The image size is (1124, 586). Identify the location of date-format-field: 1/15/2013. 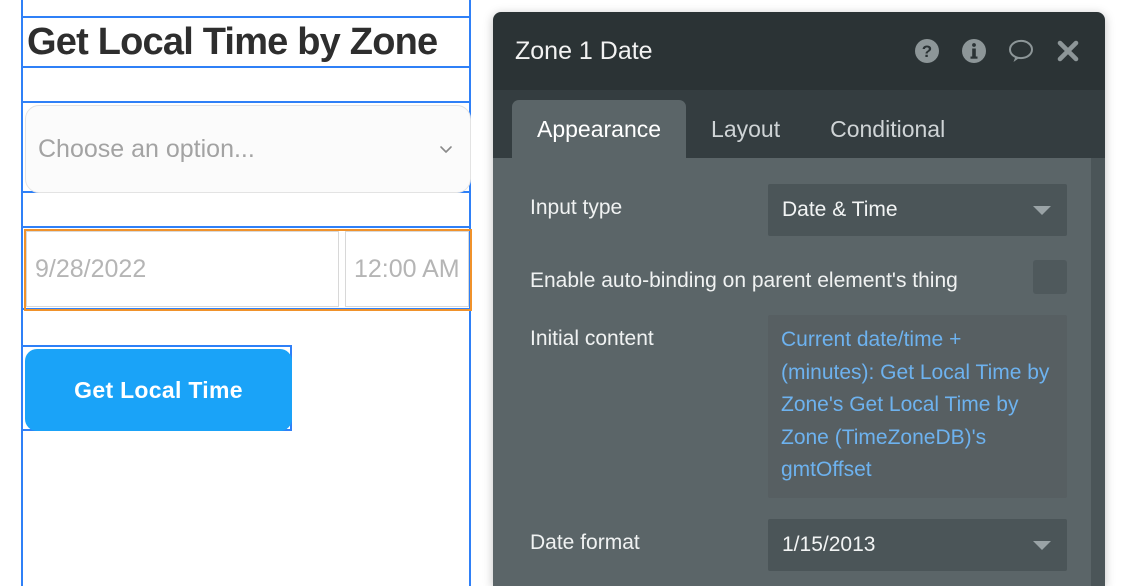
(917, 544).